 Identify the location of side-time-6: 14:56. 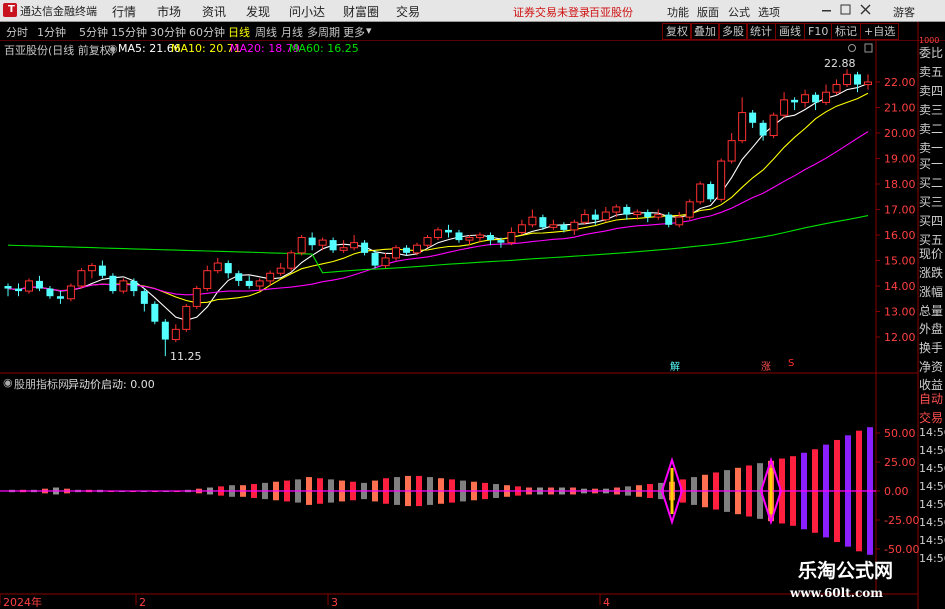
(932, 540).